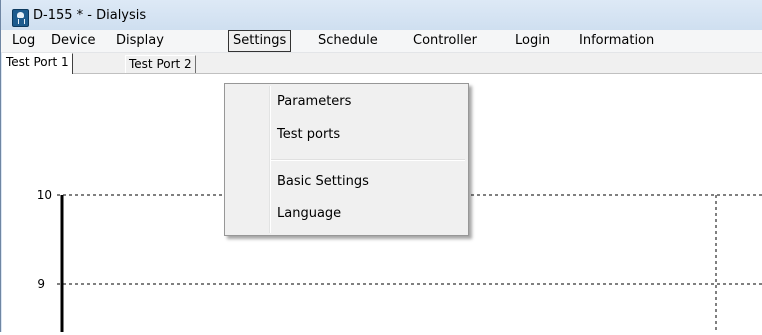 Image resolution: width=762 pixels, height=335 pixels. Describe the element at coordinates (616, 41) in the screenshot. I see `menu-information: Information` at that location.